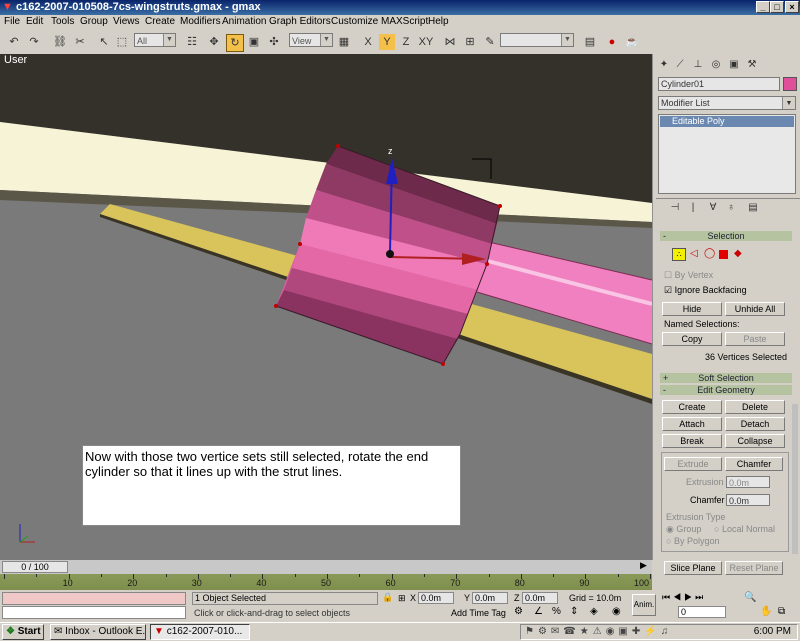 Image resolution: width=800 pixels, height=641 pixels. Describe the element at coordinates (122, 42) in the screenshot. I see `region-select-icon: ⬚` at that location.